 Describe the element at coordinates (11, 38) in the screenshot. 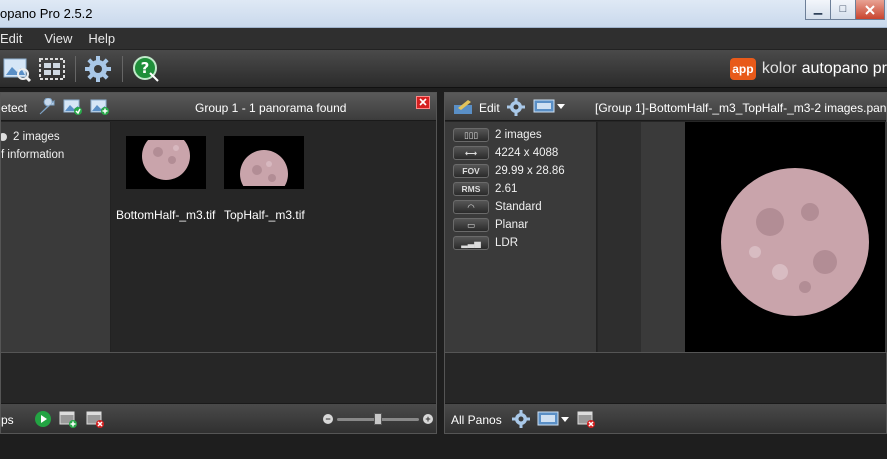

I see `menu-edit: Edit` at that location.